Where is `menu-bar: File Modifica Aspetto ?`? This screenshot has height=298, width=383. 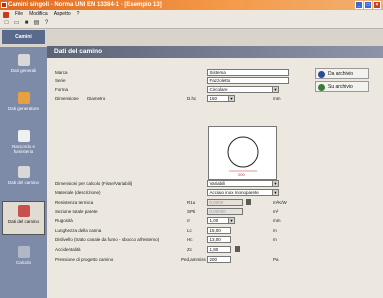
menu-bar: File Modifica Aspetto ? is located at coordinates (191, 14).